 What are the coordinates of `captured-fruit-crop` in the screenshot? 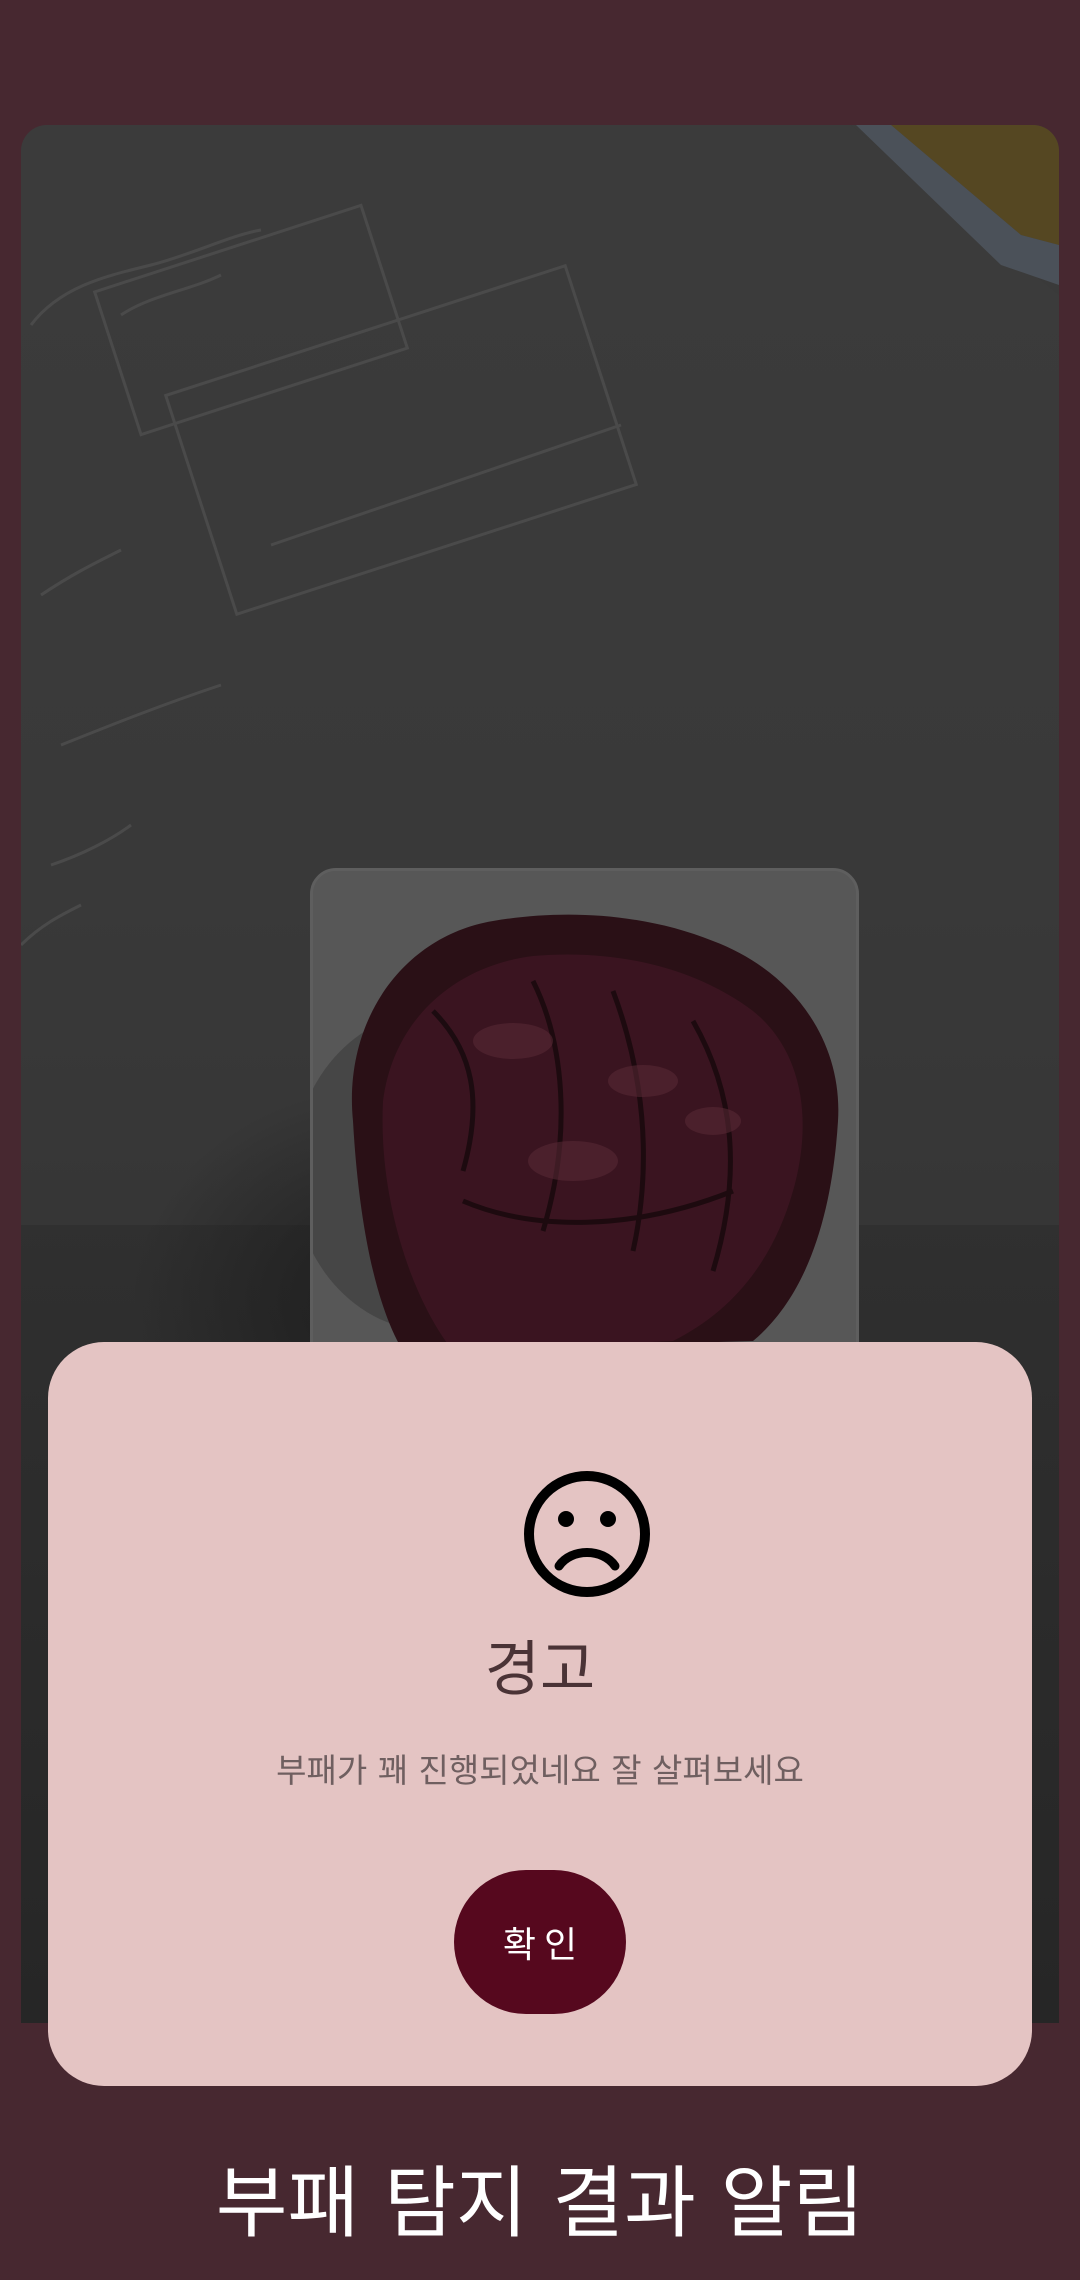 It's located at (584, 1108).